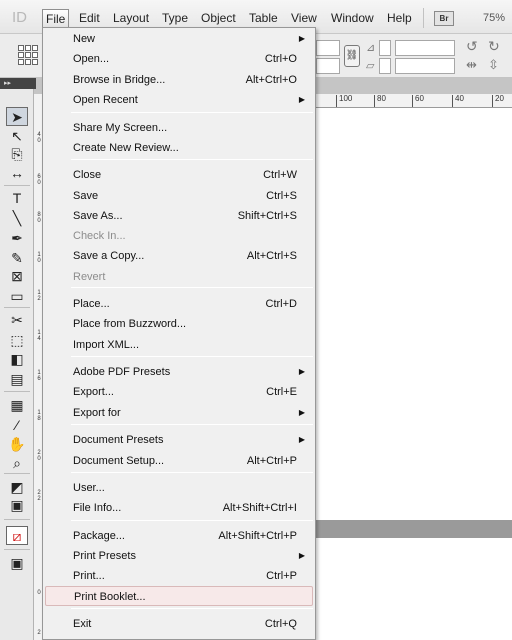  Describe the element at coordinates (179, 413) in the screenshot. I see `menu-item-export-for: Export for ▶` at that location.